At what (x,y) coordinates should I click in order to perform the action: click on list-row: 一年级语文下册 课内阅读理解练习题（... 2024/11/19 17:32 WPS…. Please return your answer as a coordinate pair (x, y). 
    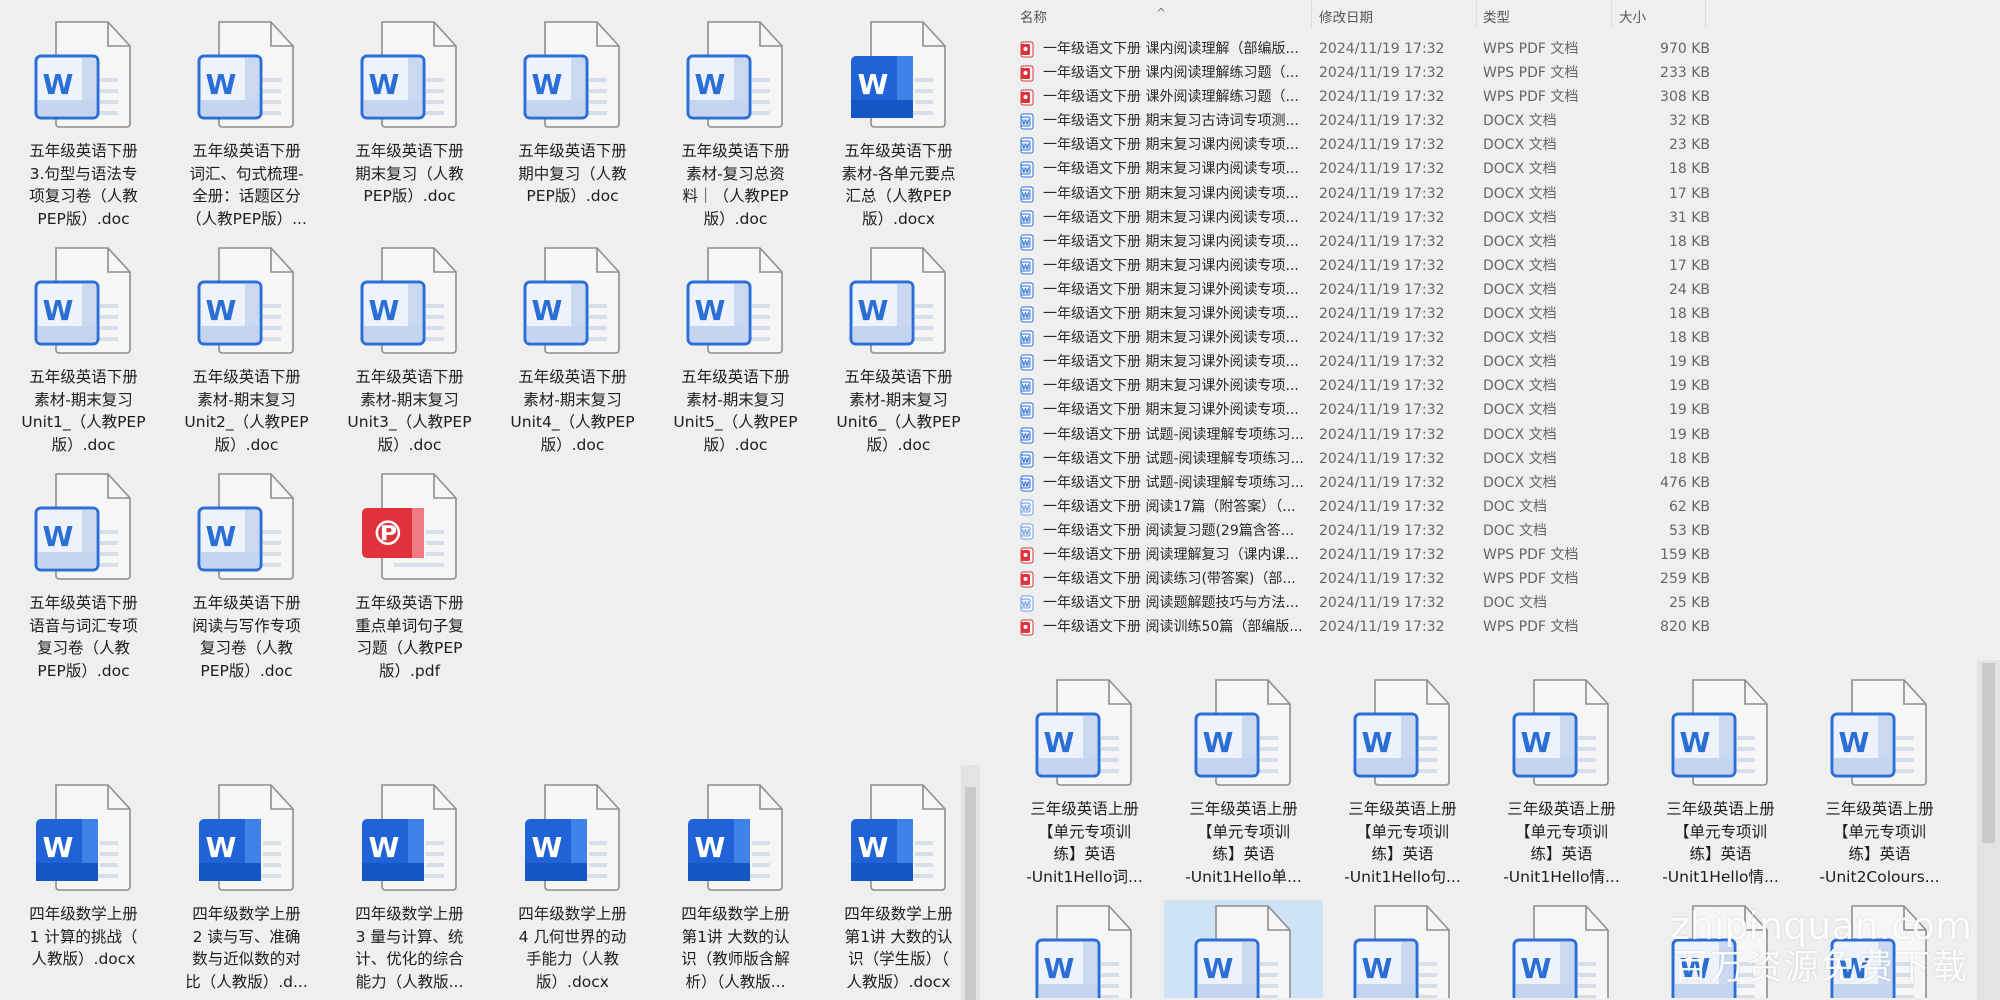
    Looking at the image, I should click on (1500, 73).